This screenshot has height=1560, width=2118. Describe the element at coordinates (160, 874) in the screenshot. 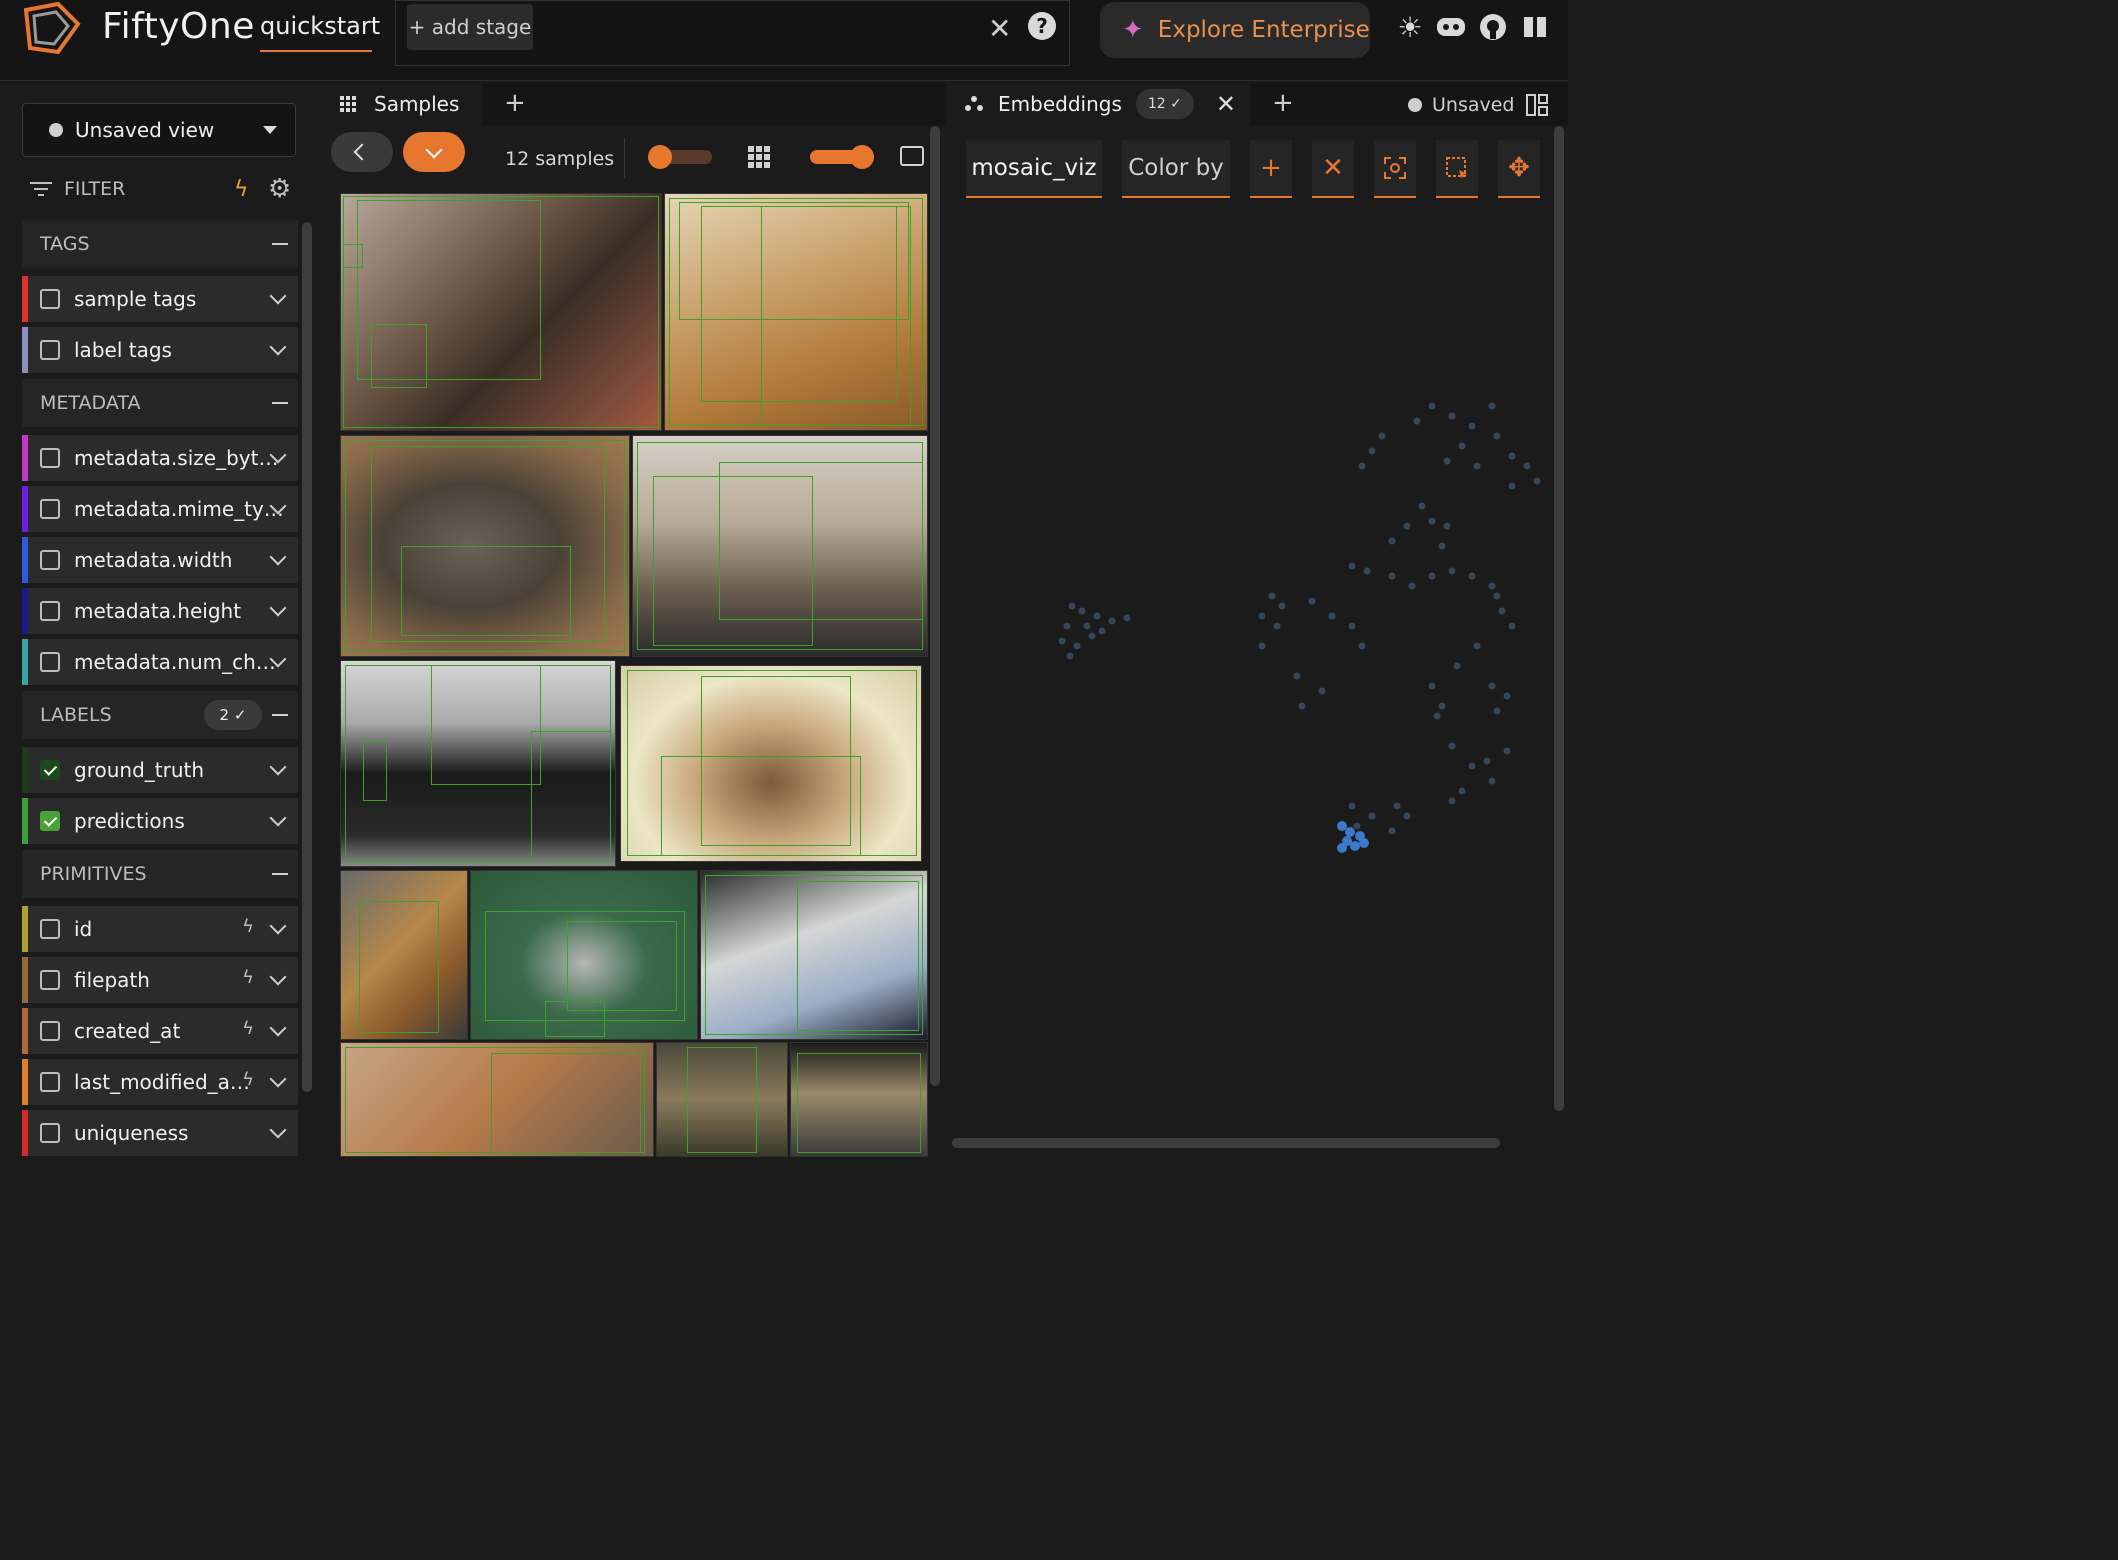

I see `section-primitives: PRIMITIVES` at that location.